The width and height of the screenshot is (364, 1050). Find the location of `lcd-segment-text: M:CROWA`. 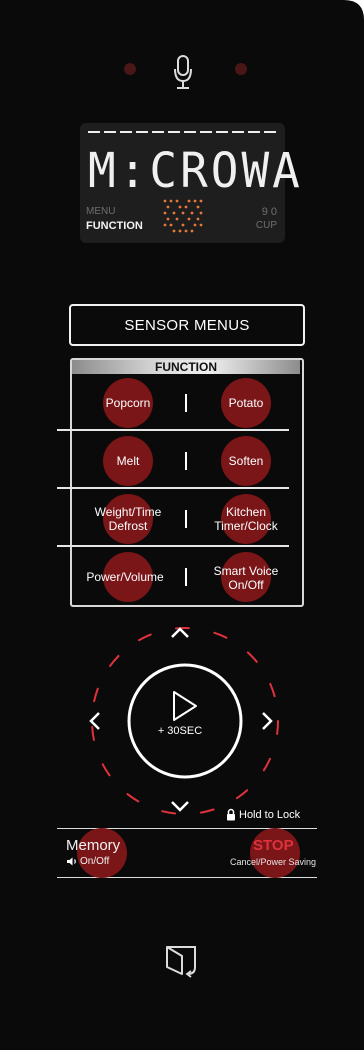

lcd-segment-text: M:CROWA is located at coordinates (195, 170).